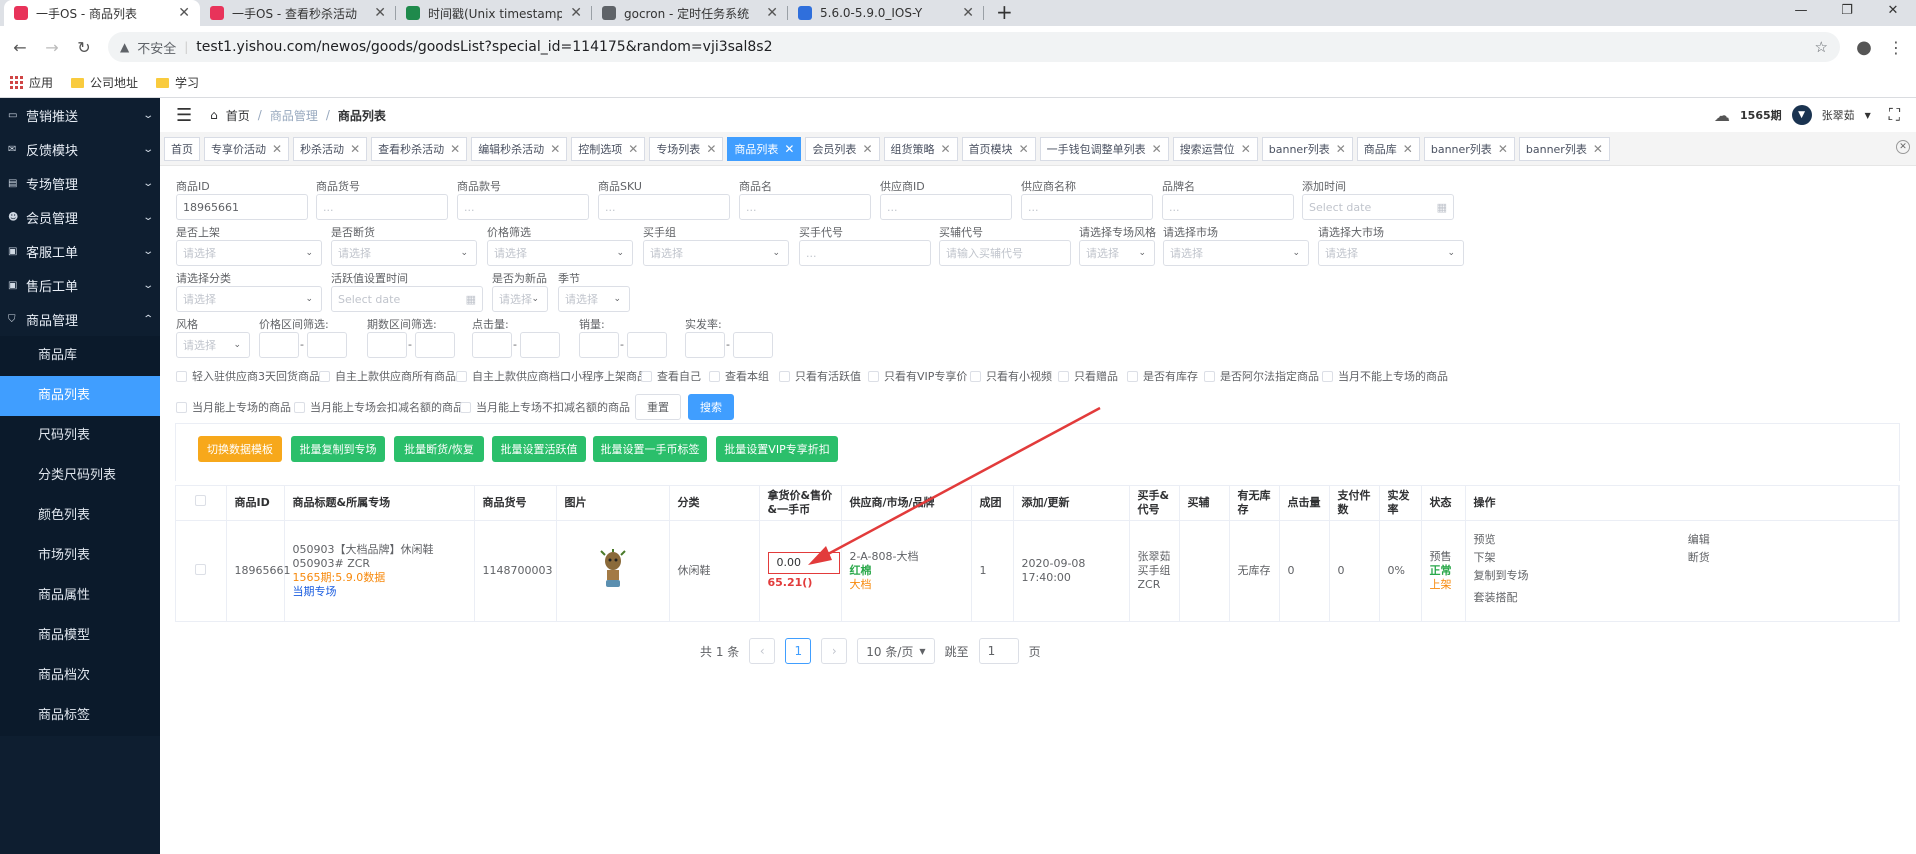 The image size is (1916, 854). What do you see at coordinates (539, 449) in the screenshot?
I see `action-button: 批量设置活跃值` at bounding box center [539, 449].